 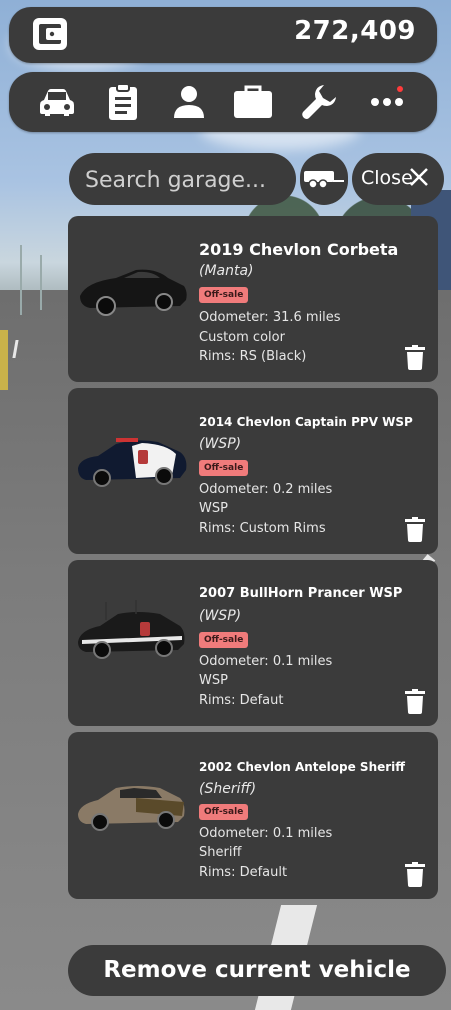 I want to click on nav-more-button, so click(x=387, y=102).